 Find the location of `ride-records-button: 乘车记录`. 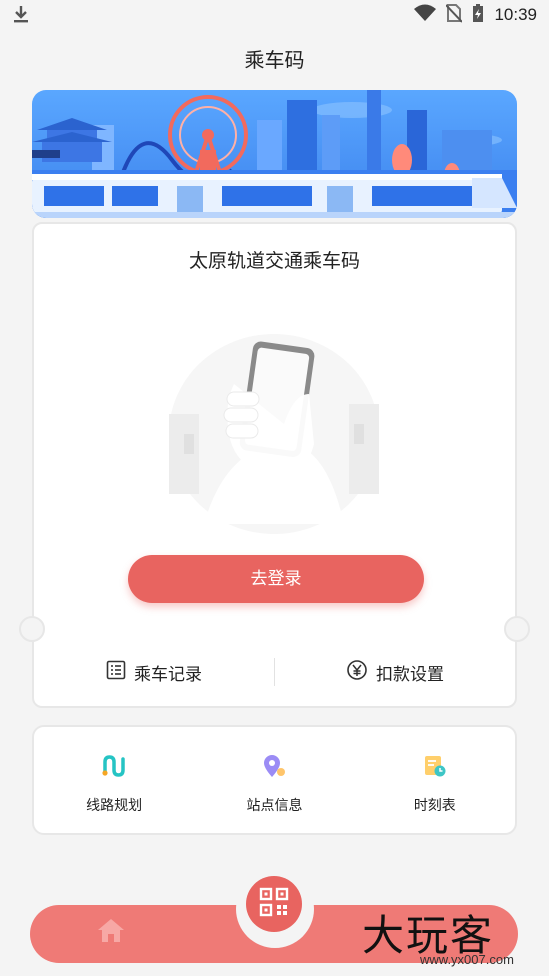

ride-records-button: 乘车记录 is located at coordinates (154, 672).